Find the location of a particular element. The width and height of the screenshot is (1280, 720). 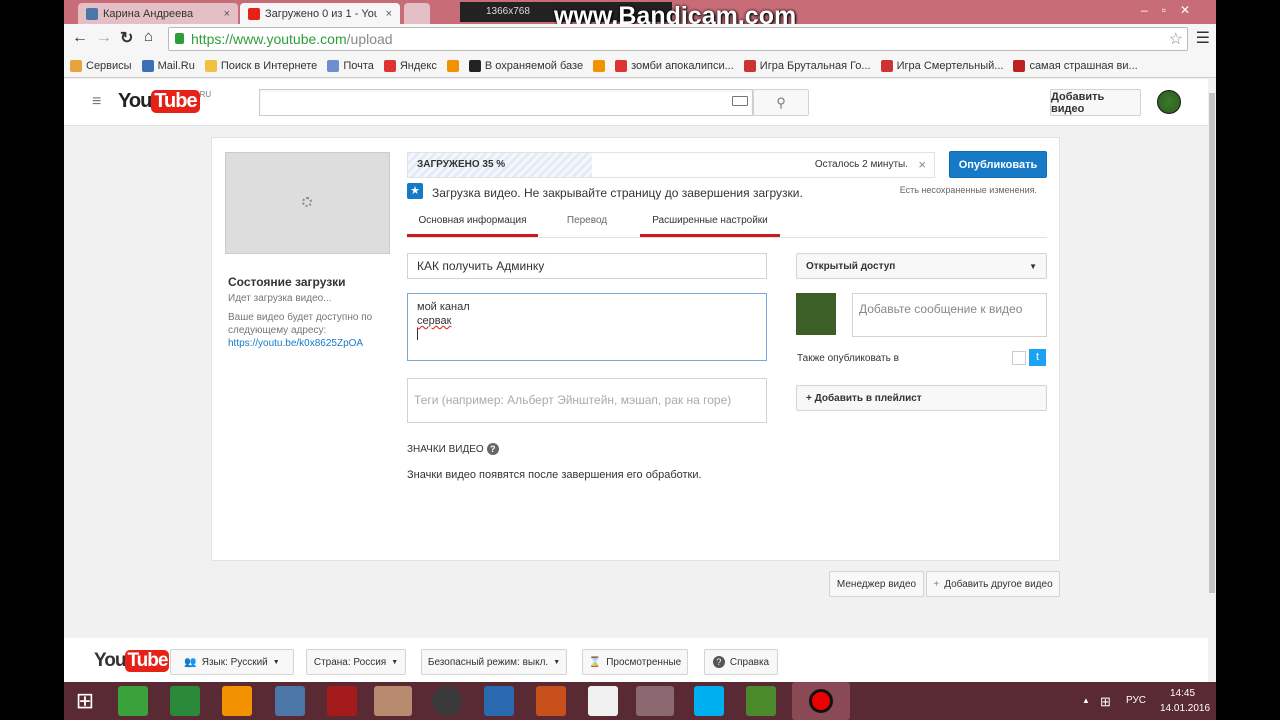

reload-icon: ↻ is located at coordinates (126, 38).